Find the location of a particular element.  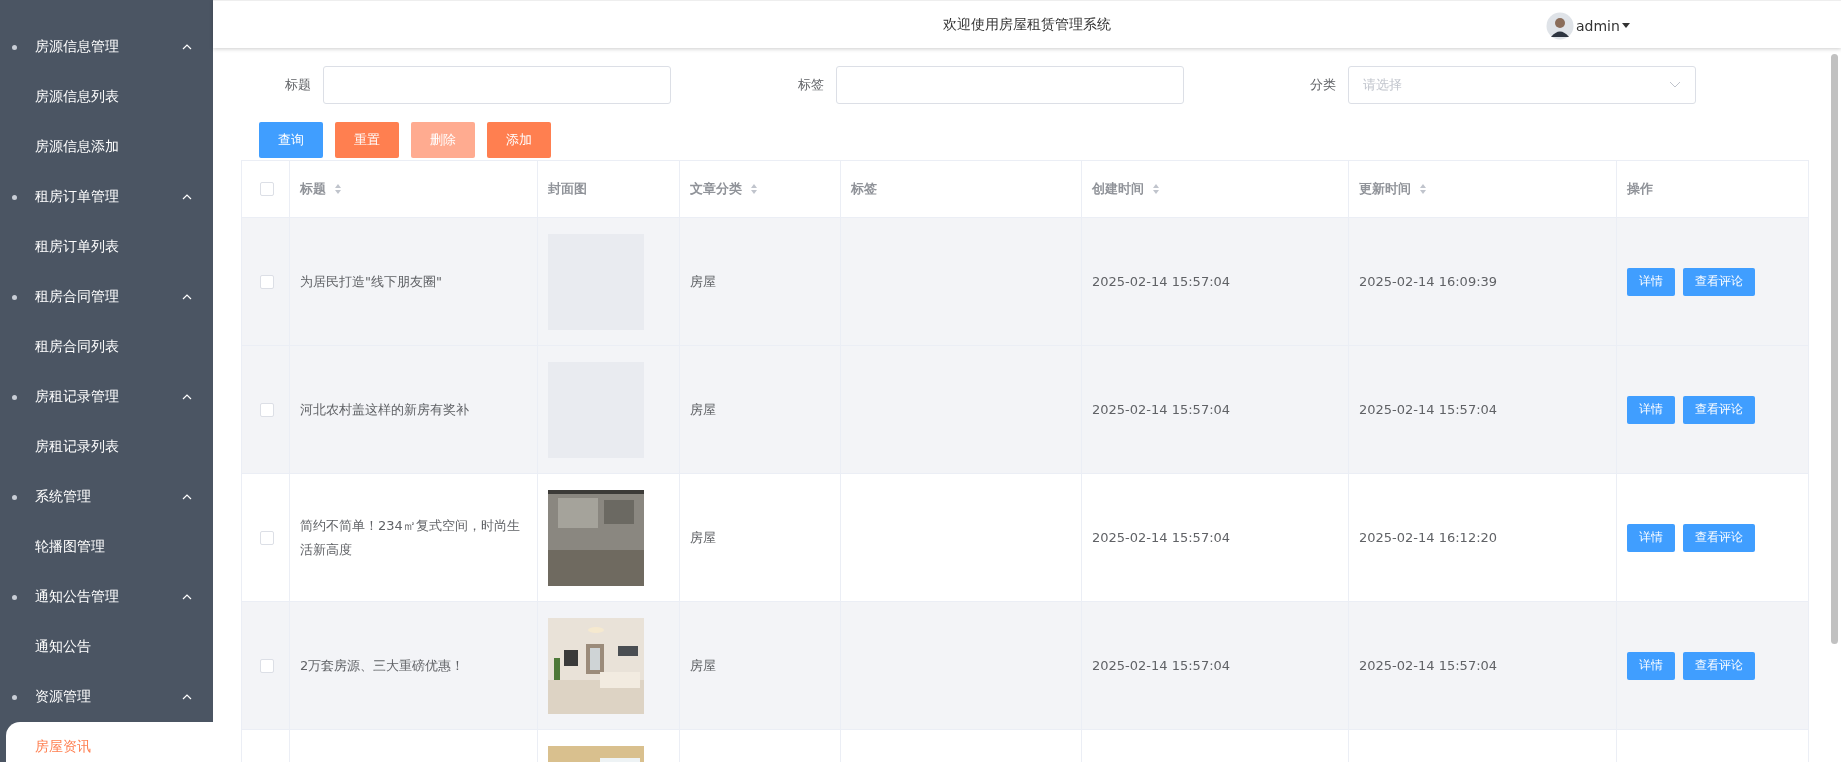

column-header: 封面图 is located at coordinates (567, 189).